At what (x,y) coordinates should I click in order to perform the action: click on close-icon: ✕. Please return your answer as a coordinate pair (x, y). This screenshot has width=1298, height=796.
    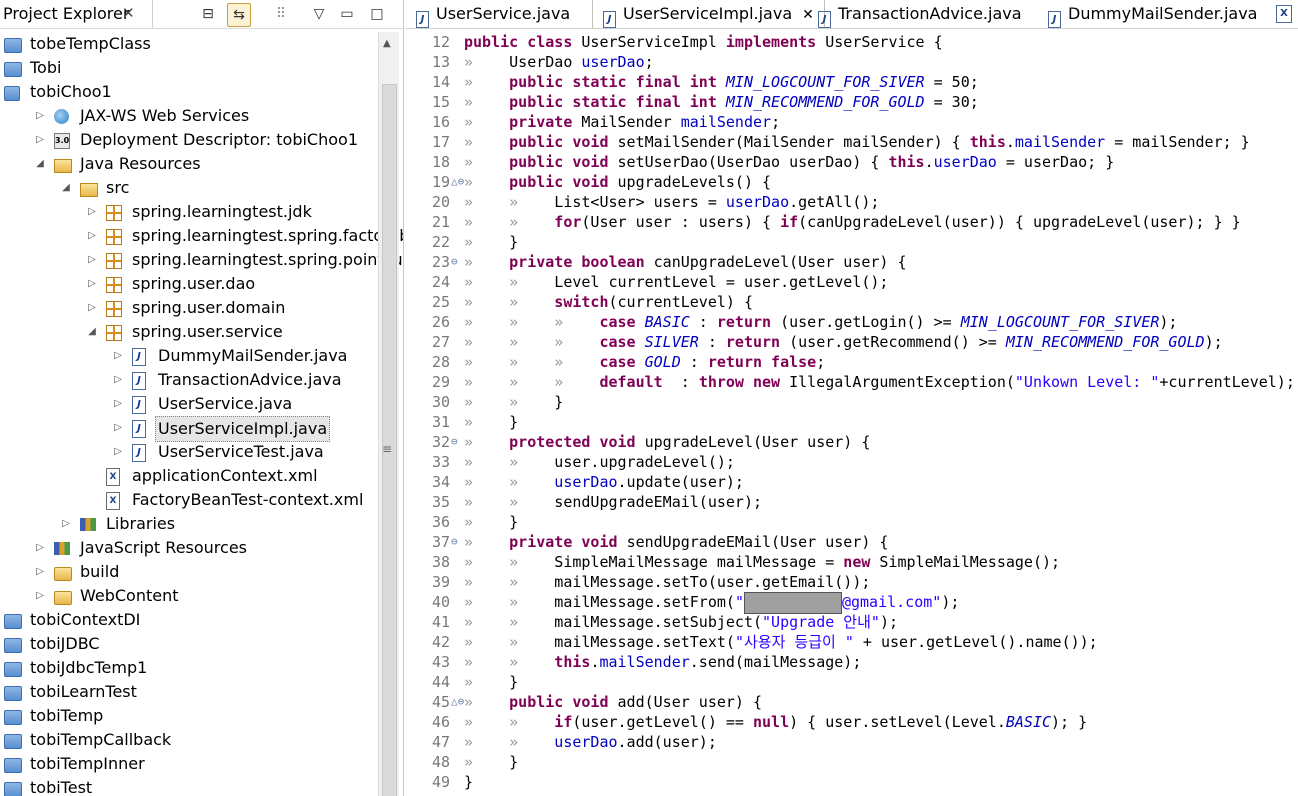
    Looking at the image, I should click on (128, 13).